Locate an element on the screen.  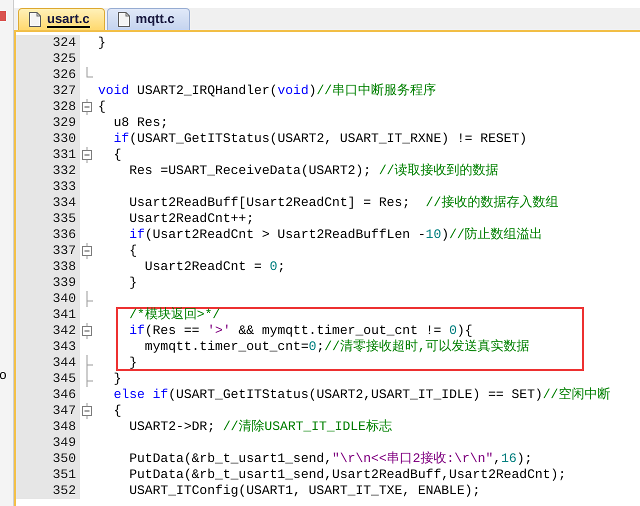
line-number: 351 is located at coordinates (48, 475).